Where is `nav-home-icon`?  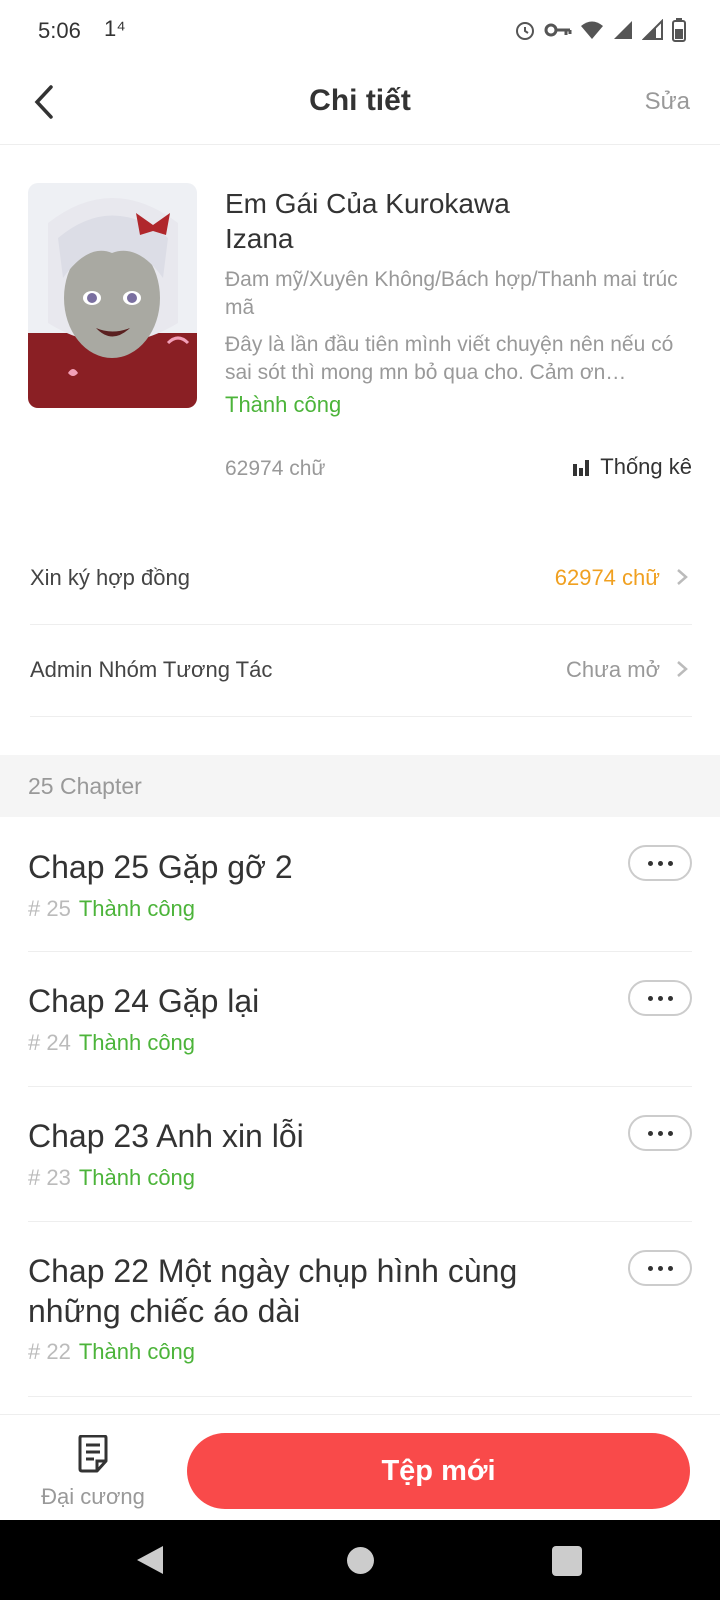 nav-home-icon is located at coordinates (360, 1560).